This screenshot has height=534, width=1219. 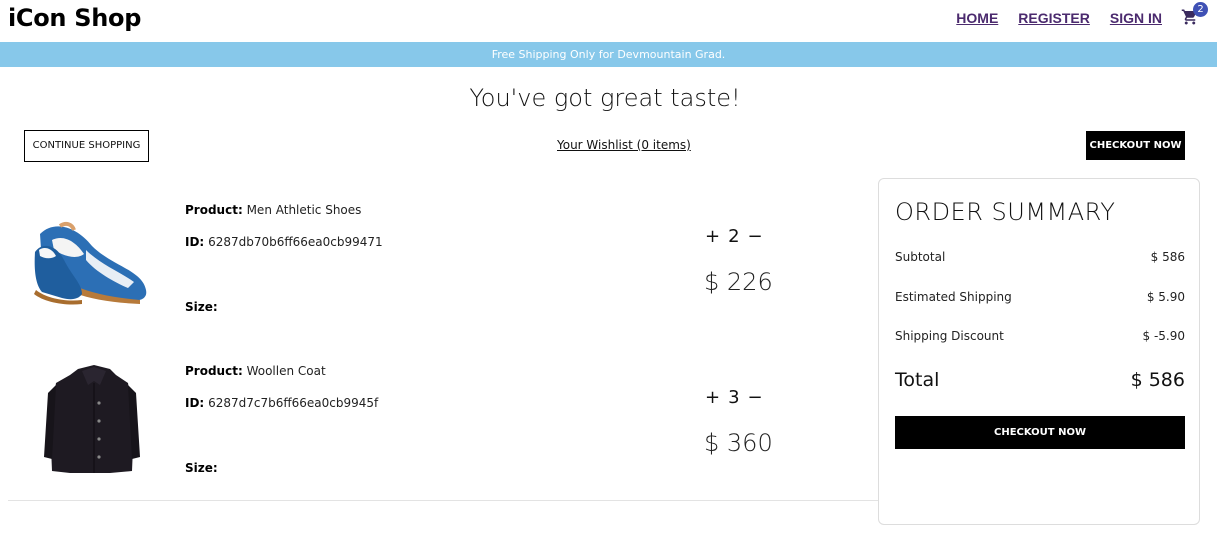 What do you see at coordinates (953, 297) in the screenshot?
I see `shipping-label: Estimated Shipping` at bounding box center [953, 297].